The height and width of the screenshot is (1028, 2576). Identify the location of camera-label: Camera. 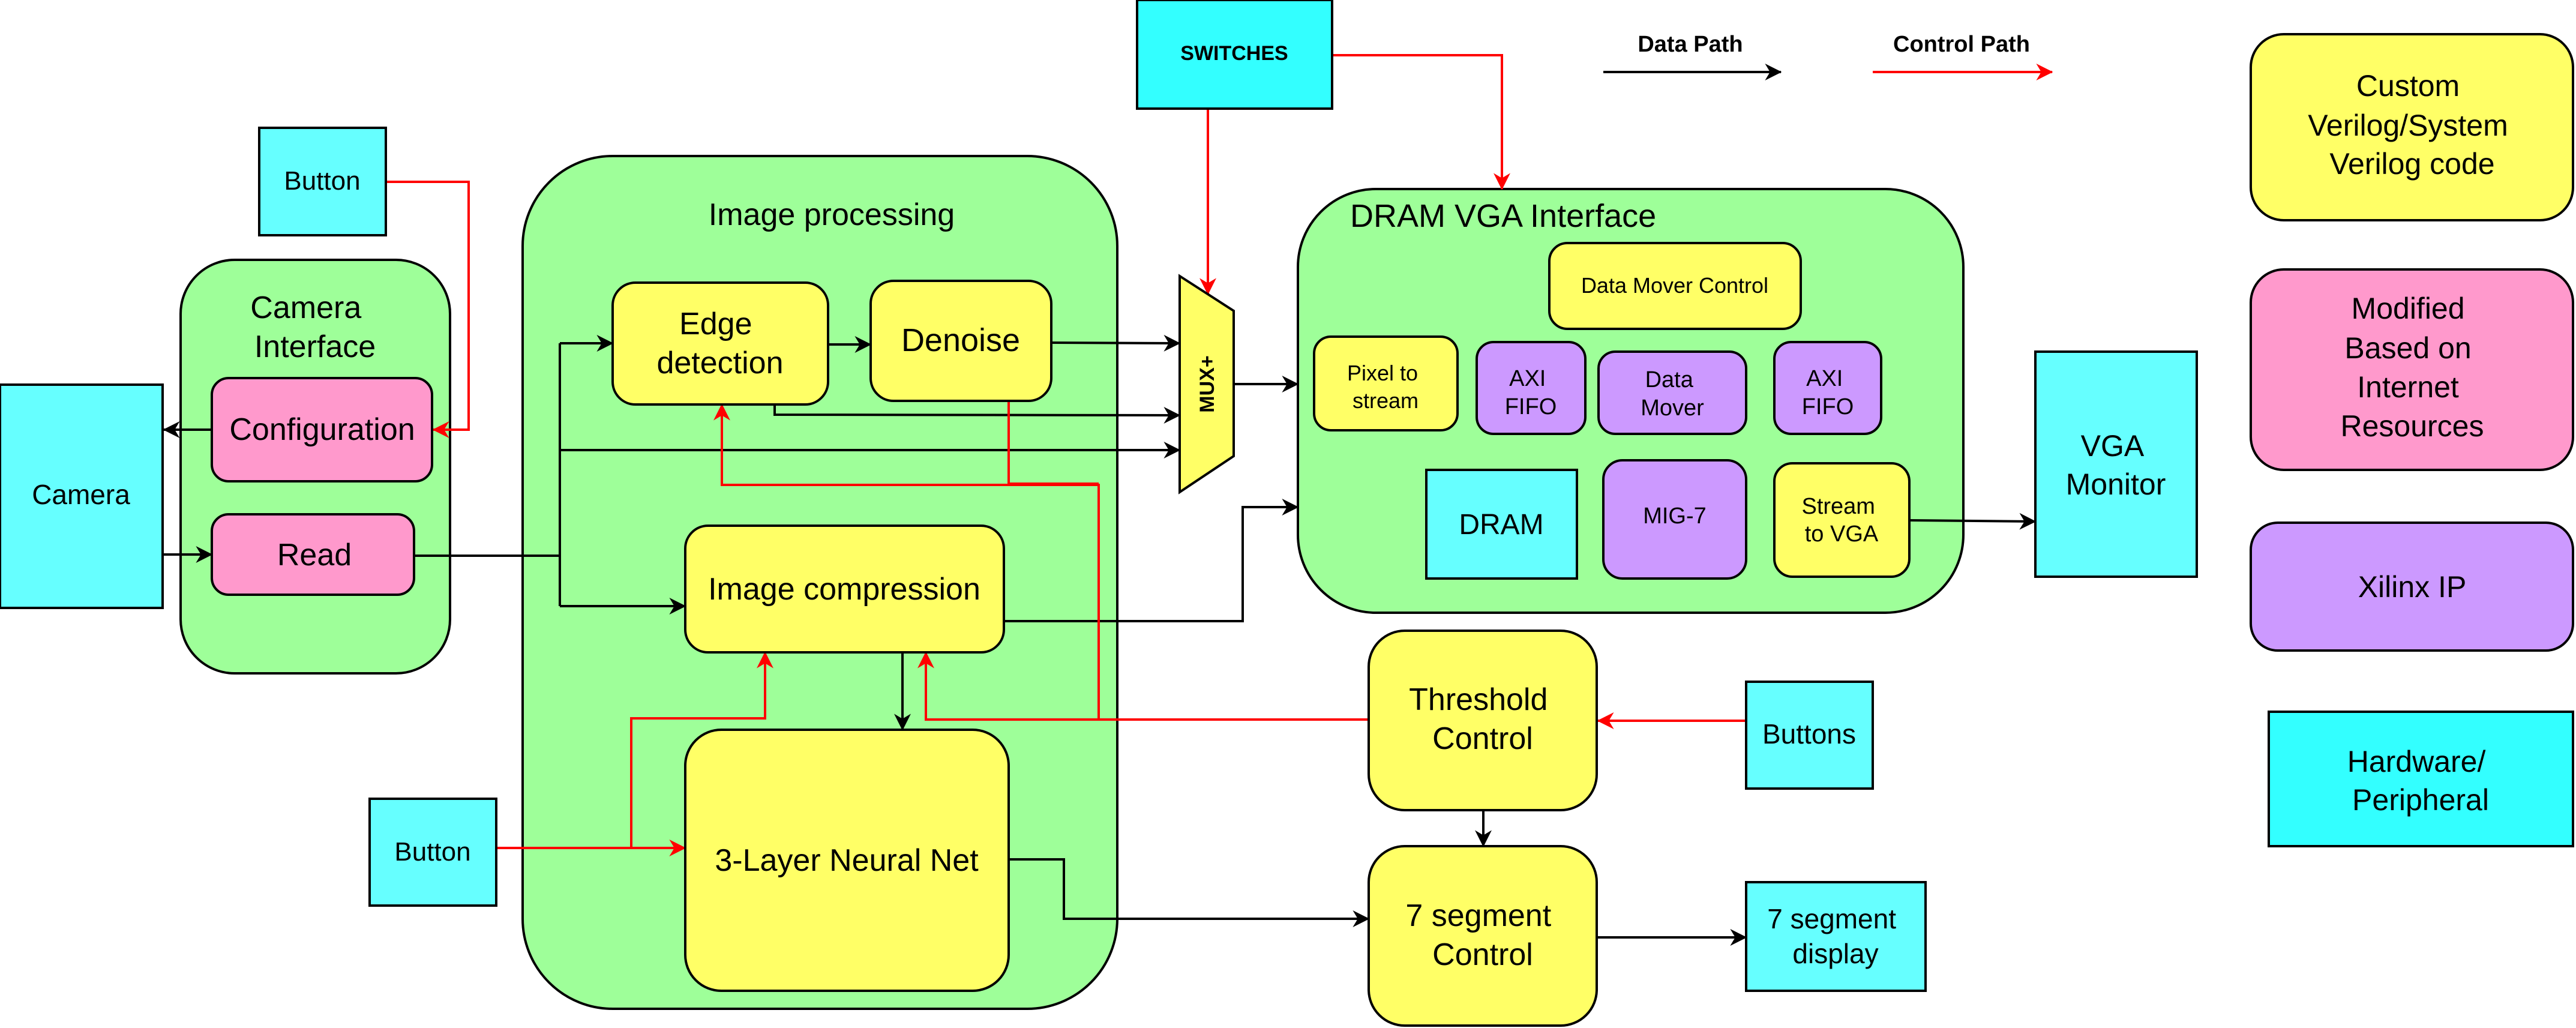
(81, 494).